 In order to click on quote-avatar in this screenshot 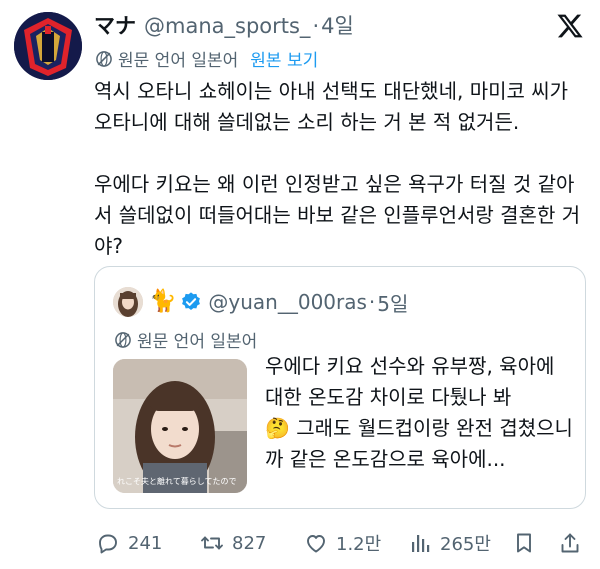, I will do `click(128, 302)`.